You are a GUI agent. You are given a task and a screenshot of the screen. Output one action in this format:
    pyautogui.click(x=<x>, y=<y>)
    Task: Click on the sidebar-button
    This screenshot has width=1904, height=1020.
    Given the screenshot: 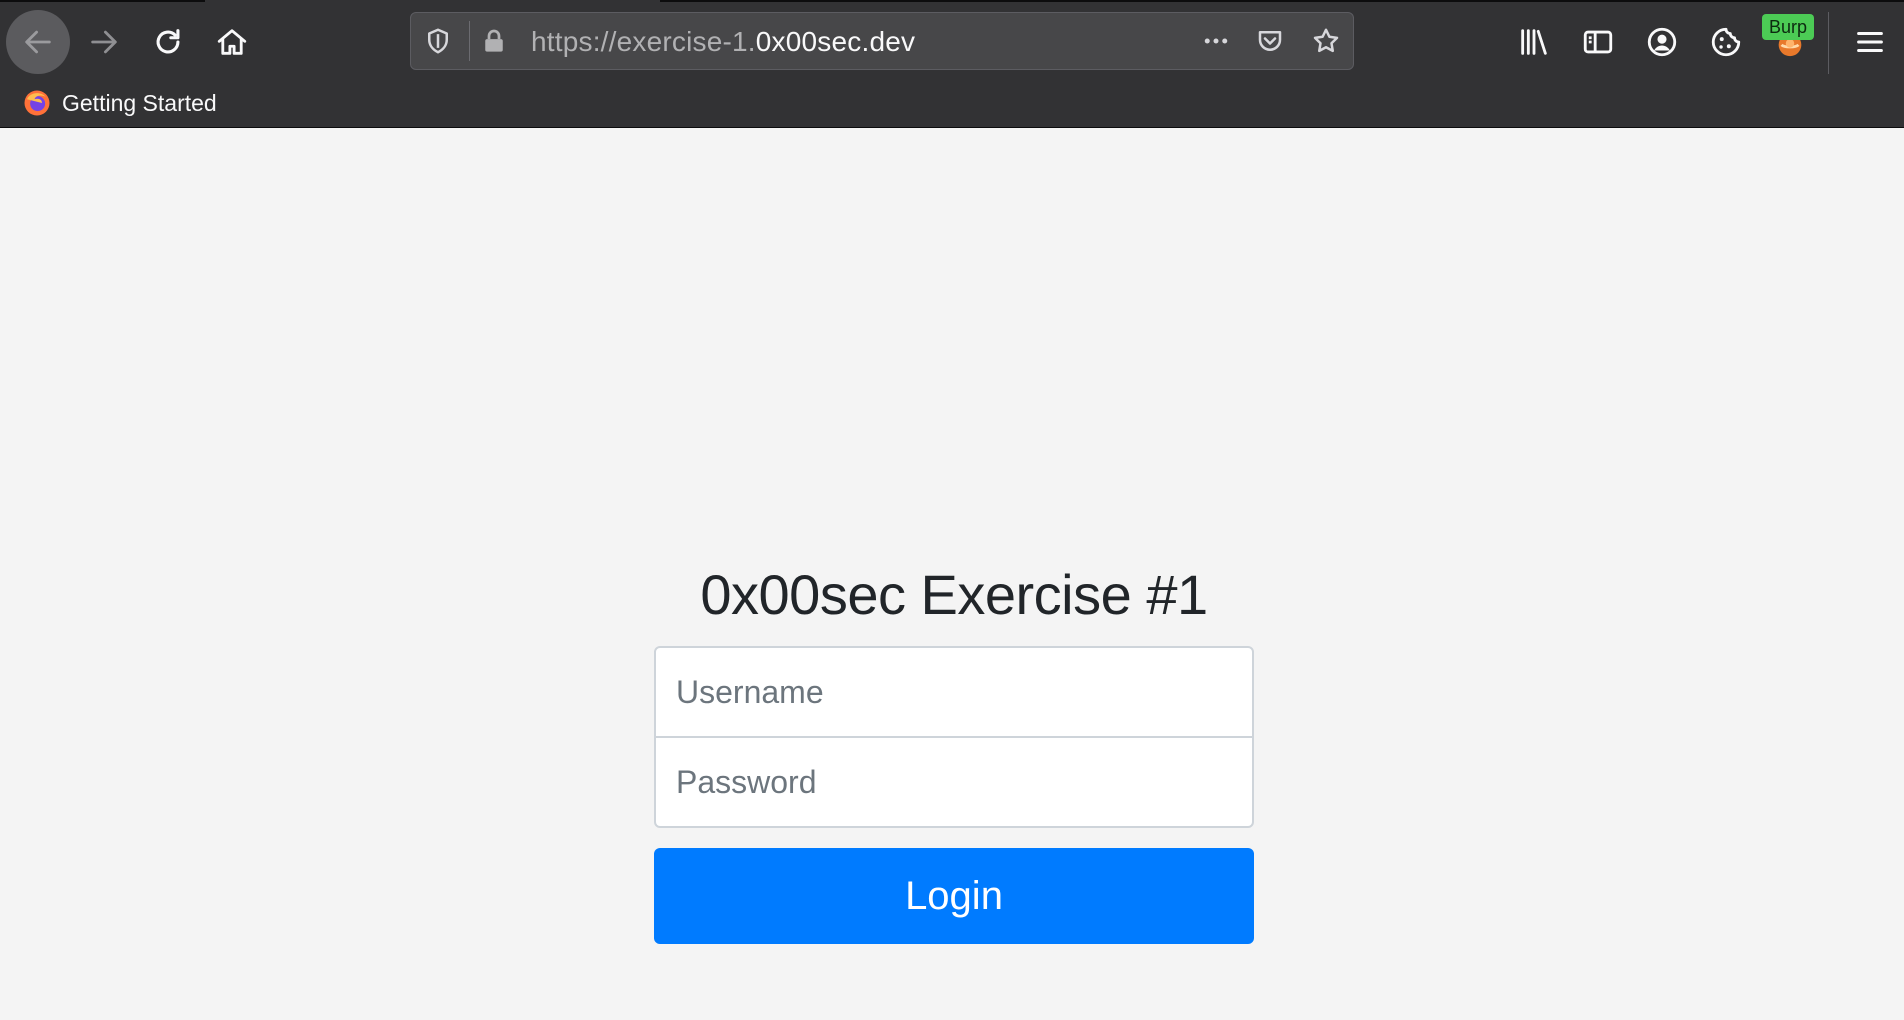 What is the action you would take?
    pyautogui.click(x=1598, y=42)
    